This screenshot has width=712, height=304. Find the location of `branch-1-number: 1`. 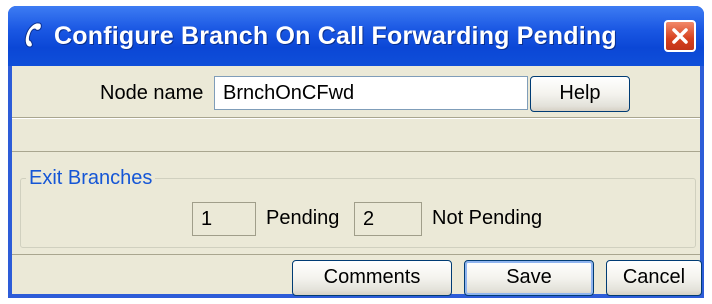

branch-1-number: 1 is located at coordinates (224, 219).